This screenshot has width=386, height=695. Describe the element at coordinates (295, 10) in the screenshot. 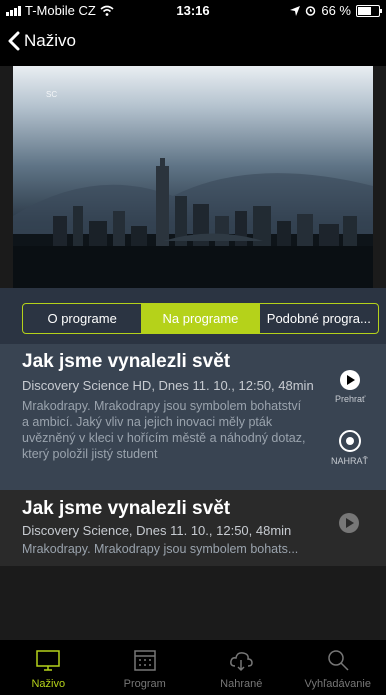

I see `location-icon` at that location.